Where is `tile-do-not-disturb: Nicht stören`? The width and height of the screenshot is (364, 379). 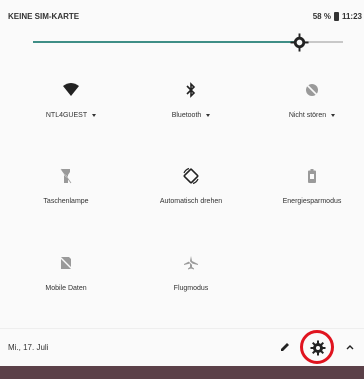
tile-do-not-disturb: Nicht stören is located at coordinates (312, 110).